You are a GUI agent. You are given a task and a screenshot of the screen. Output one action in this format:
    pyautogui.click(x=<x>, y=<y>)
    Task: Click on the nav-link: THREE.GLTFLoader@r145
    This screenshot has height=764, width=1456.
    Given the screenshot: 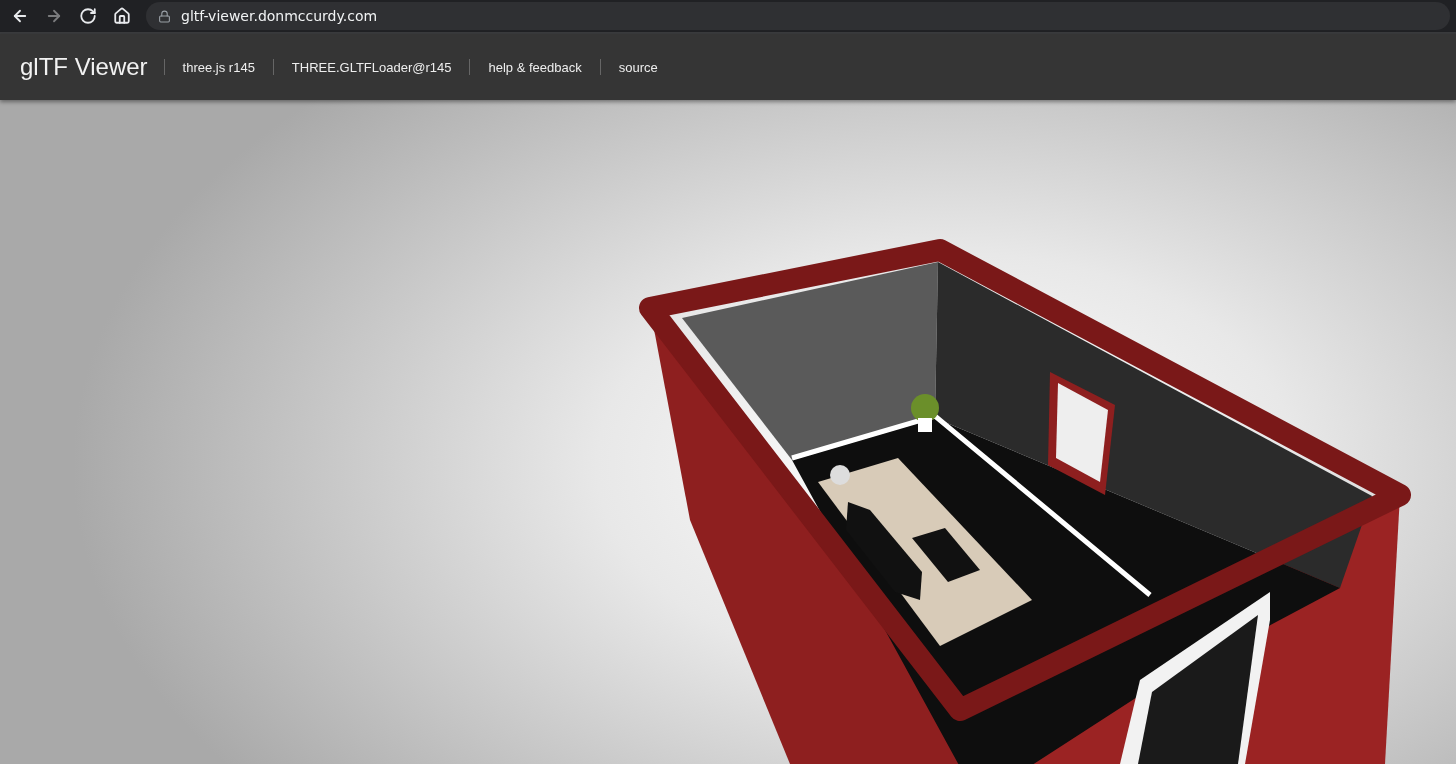 What is the action you would take?
    pyautogui.click(x=371, y=67)
    